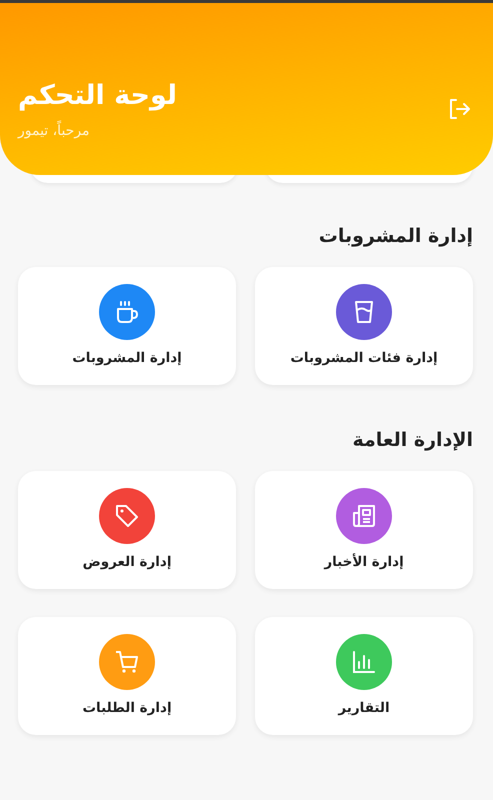 Image resolution: width=493 pixels, height=800 pixels. I want to click on cart-icon, so click(127, 662).